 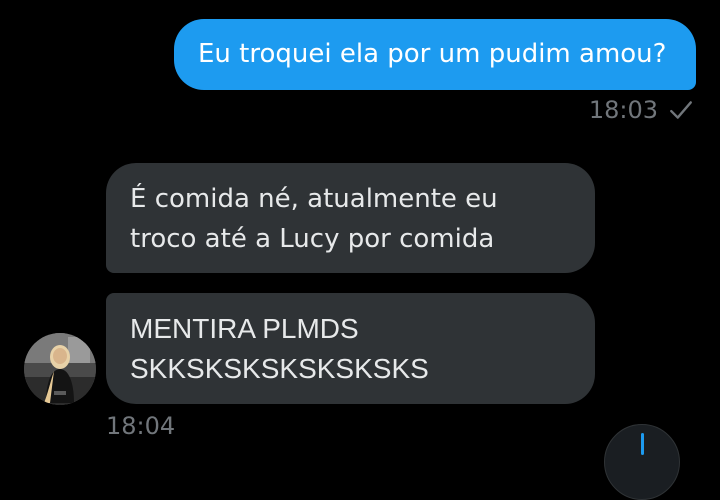 What do you see at coordinates (141, 426) in the screenshot?
I see `received-message-time: 18:04` at bounding box center [141, 426].